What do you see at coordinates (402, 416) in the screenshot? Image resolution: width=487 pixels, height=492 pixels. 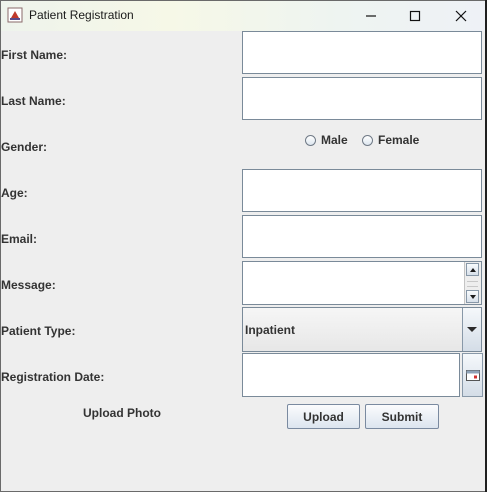 I see `submit-button: Submit` at bounding box center [402, 416].